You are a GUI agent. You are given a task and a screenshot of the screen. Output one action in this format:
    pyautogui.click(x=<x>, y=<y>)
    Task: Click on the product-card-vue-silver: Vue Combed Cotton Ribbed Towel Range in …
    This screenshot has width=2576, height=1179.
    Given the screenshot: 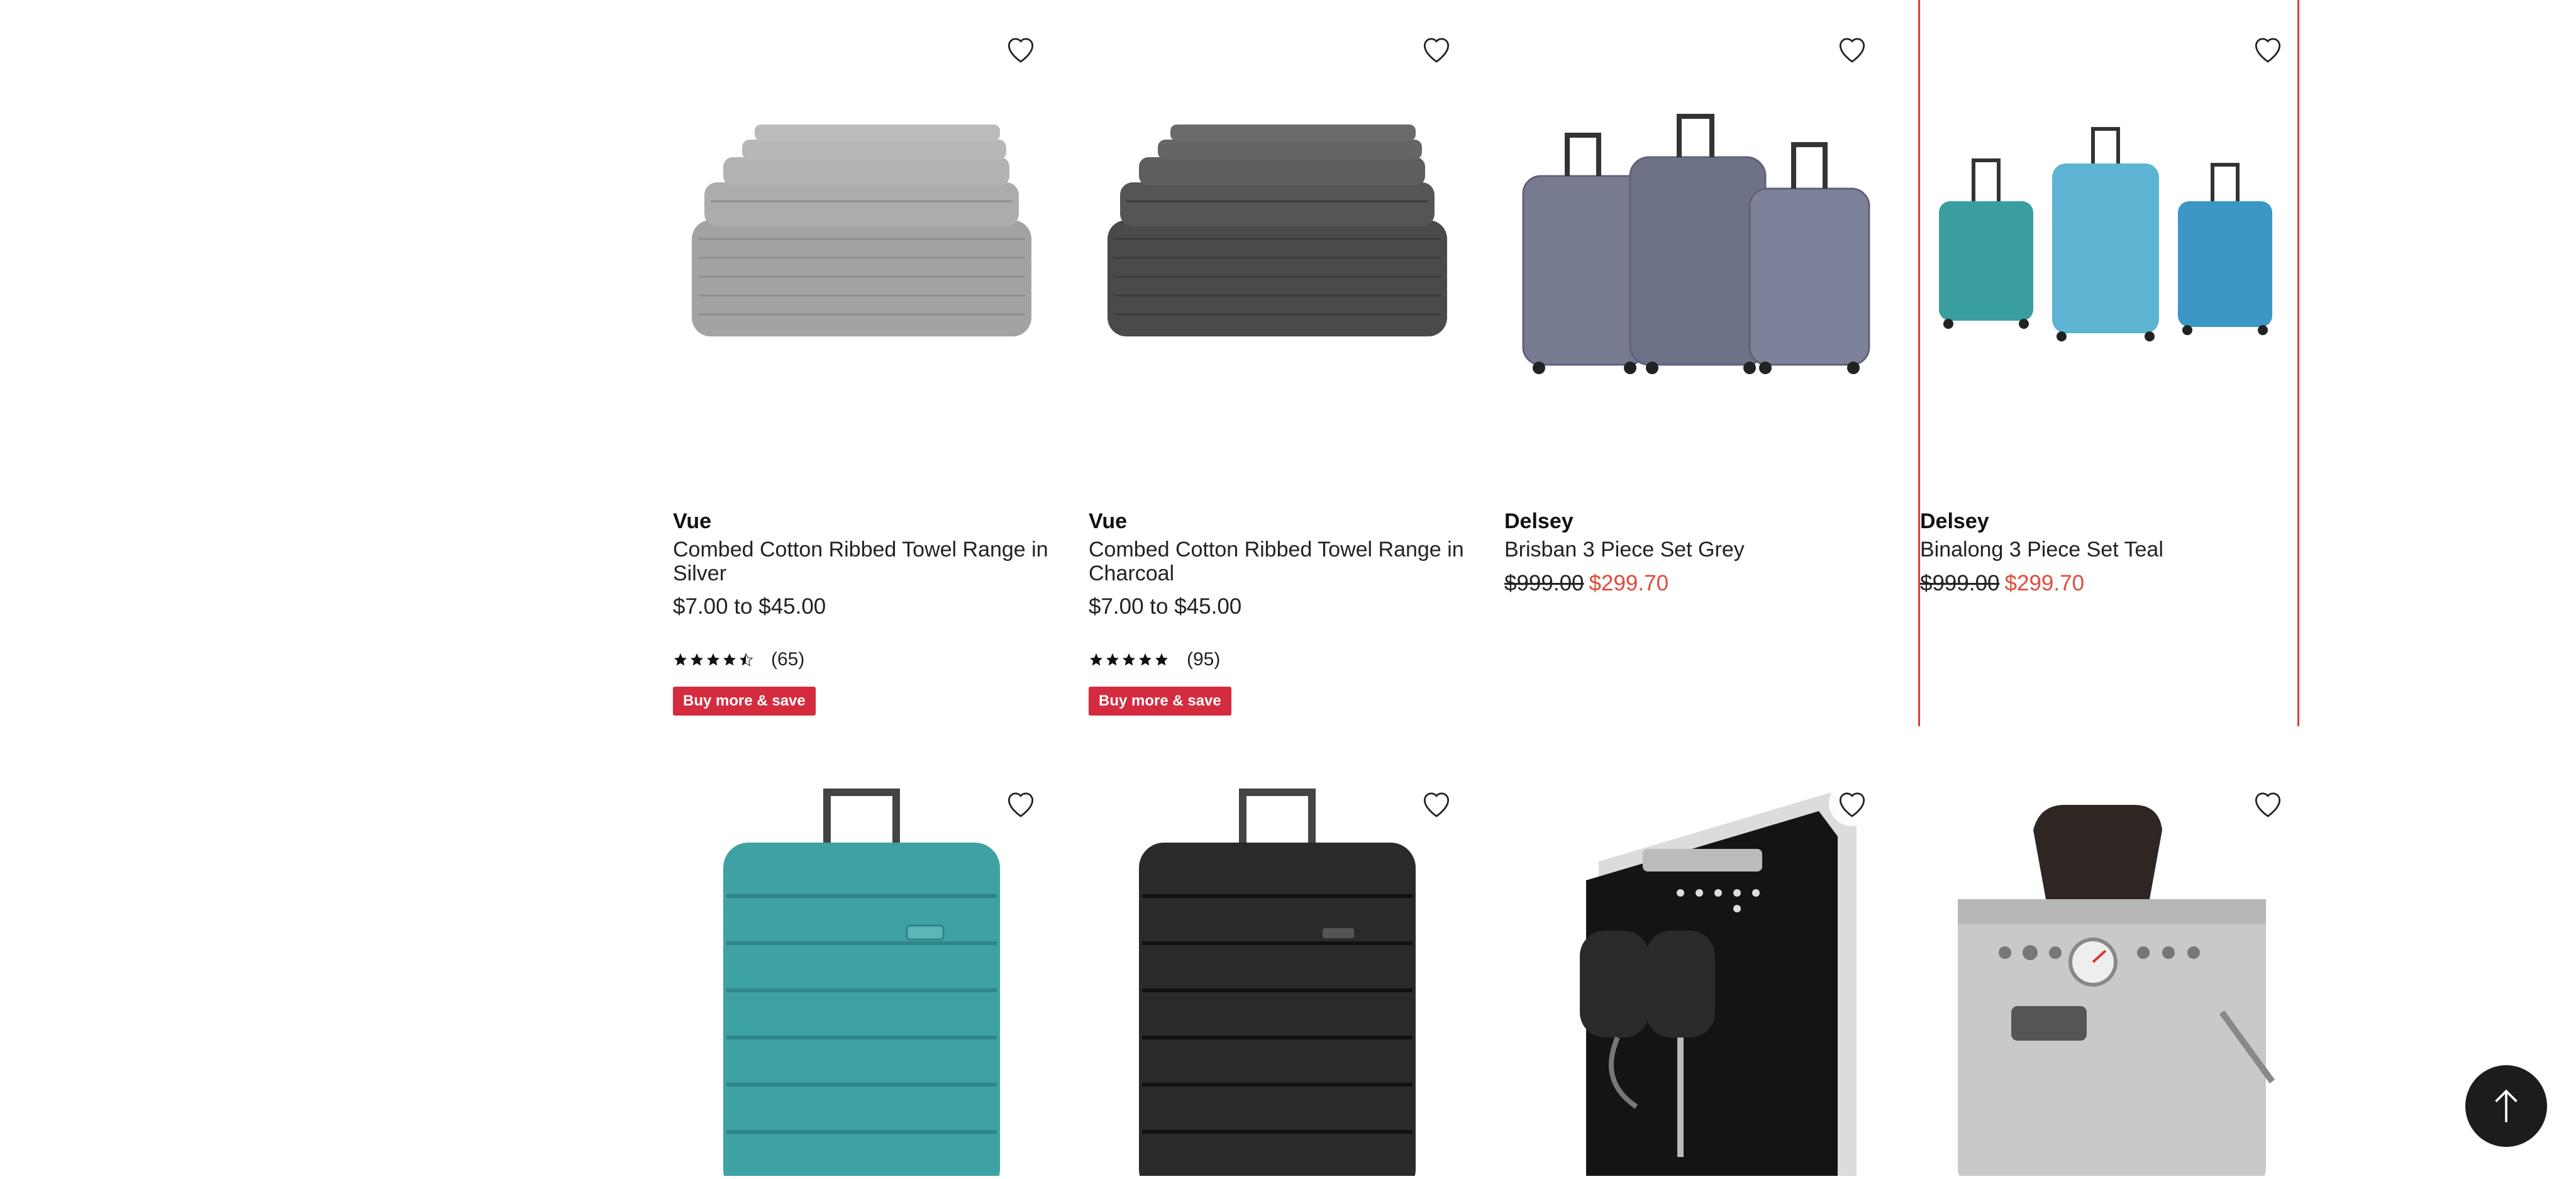 What is the action you would take?
    pyautogui.click(x=861, y=363)
    